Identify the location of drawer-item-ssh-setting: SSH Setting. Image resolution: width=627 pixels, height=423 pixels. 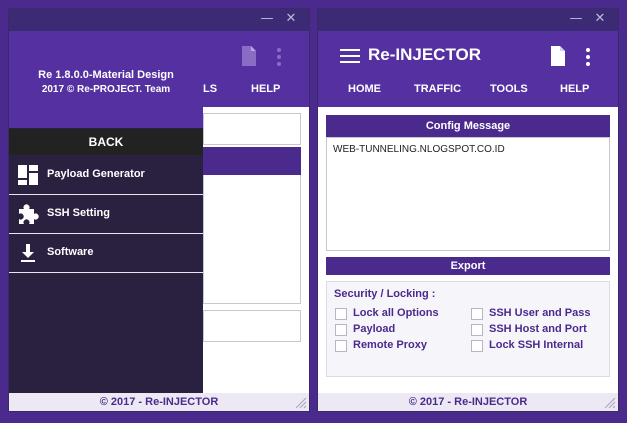
(106, 214).